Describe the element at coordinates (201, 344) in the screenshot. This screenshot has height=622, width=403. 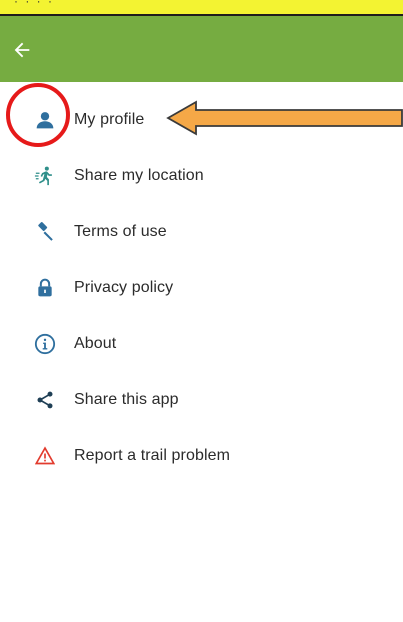
I see `menu-item-about: About` at that location.